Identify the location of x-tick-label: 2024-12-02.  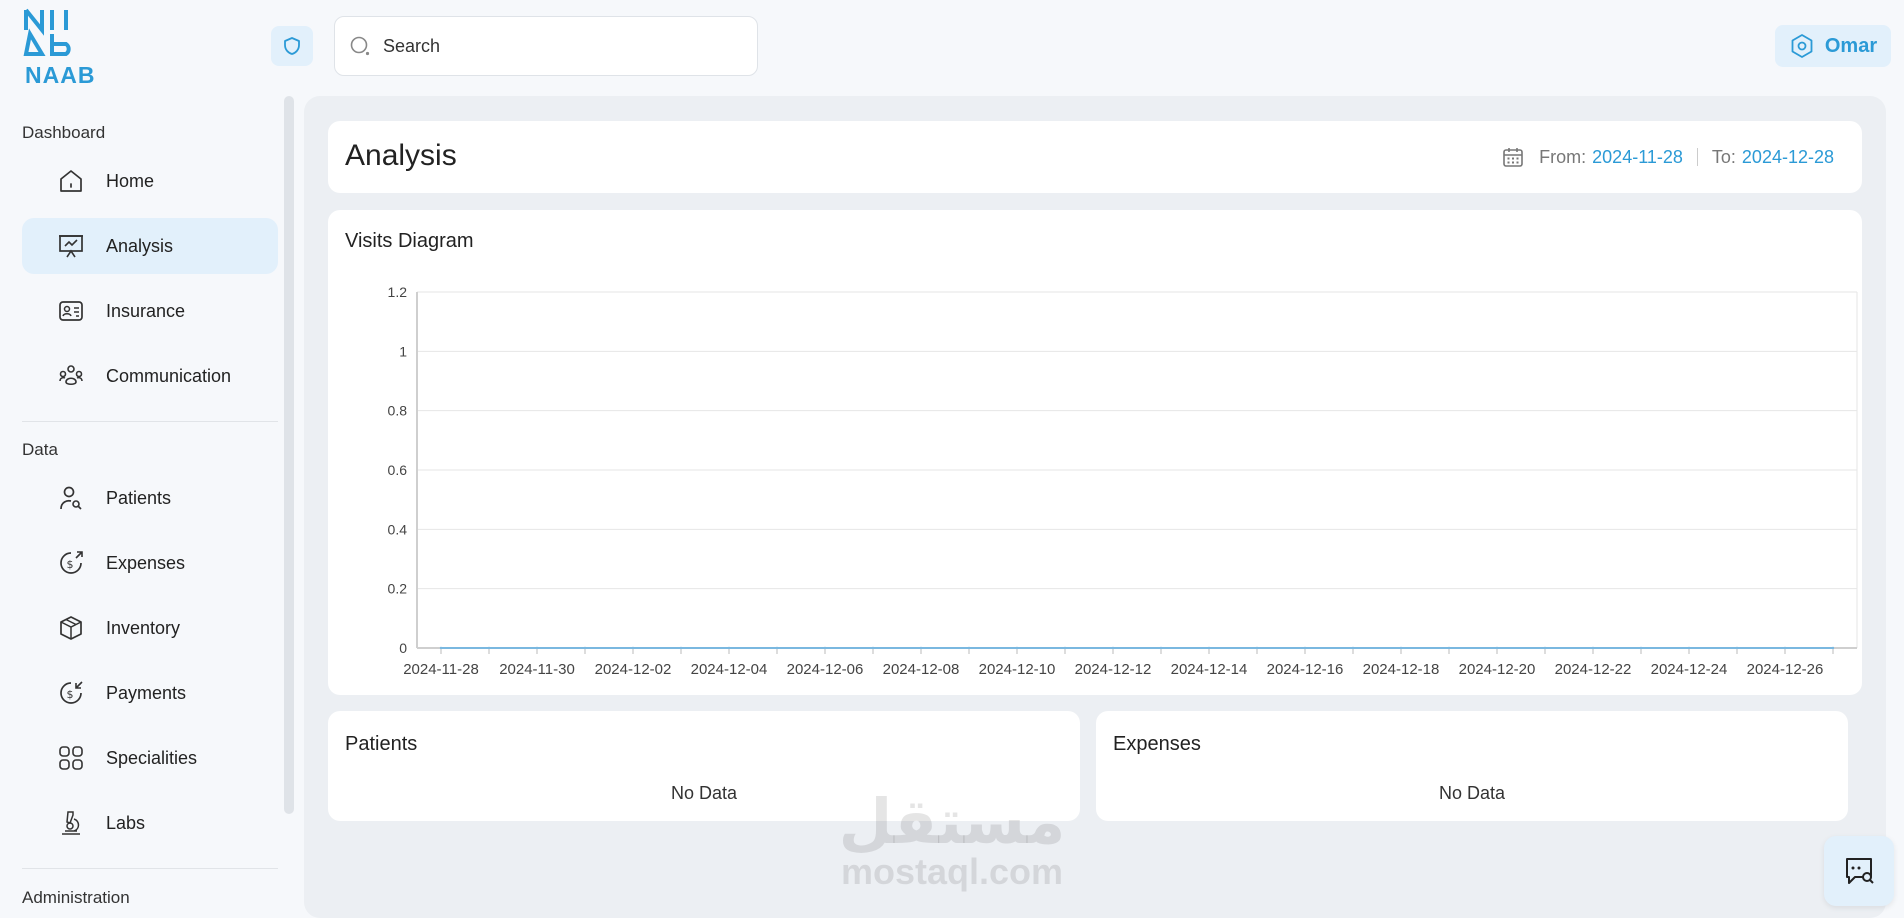
(633, 669).